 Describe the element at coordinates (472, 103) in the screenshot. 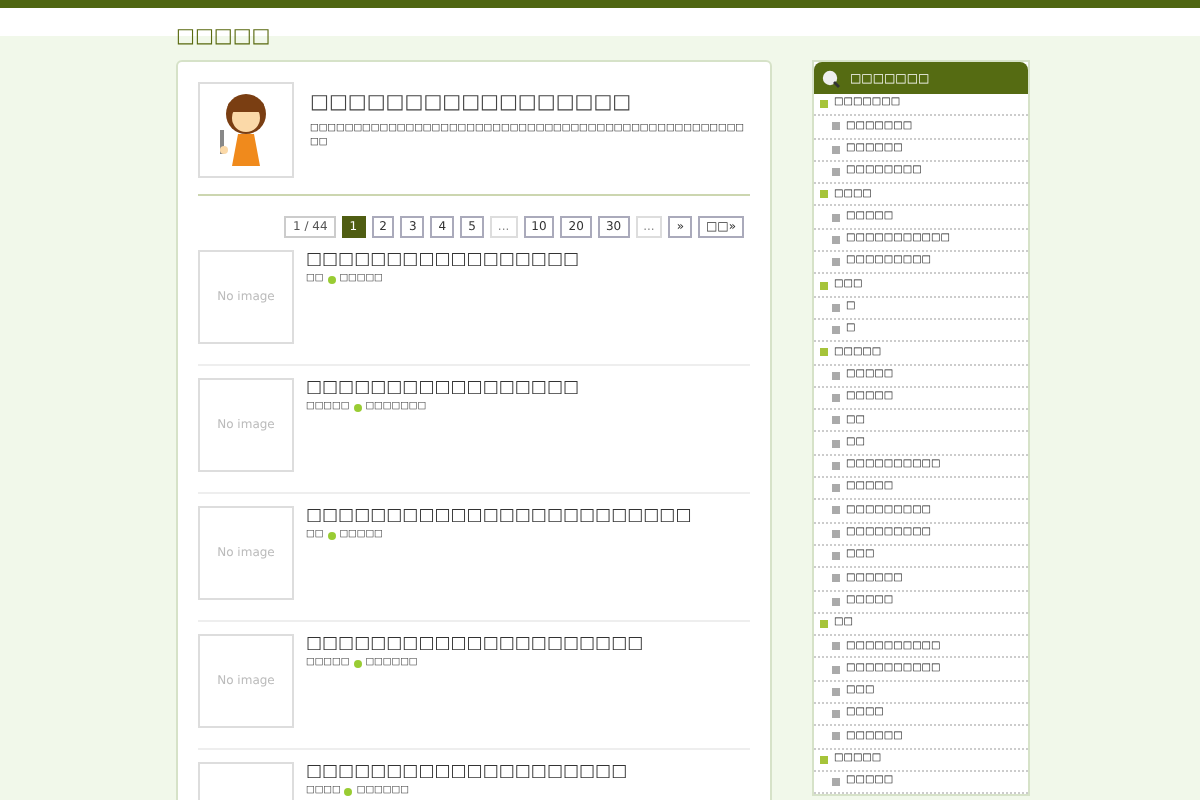

I see `profile-title: □□□□□□□□□□□□□□□□□` at that location.